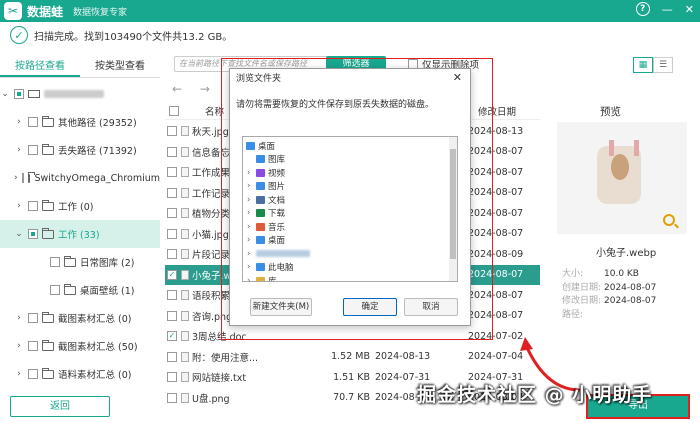 This screenshot has height=423, width=700. What do you see at coordinates (573, 314) in the screenshot?
I see `meta-key: 路径:` at bounding box center [573, 314].